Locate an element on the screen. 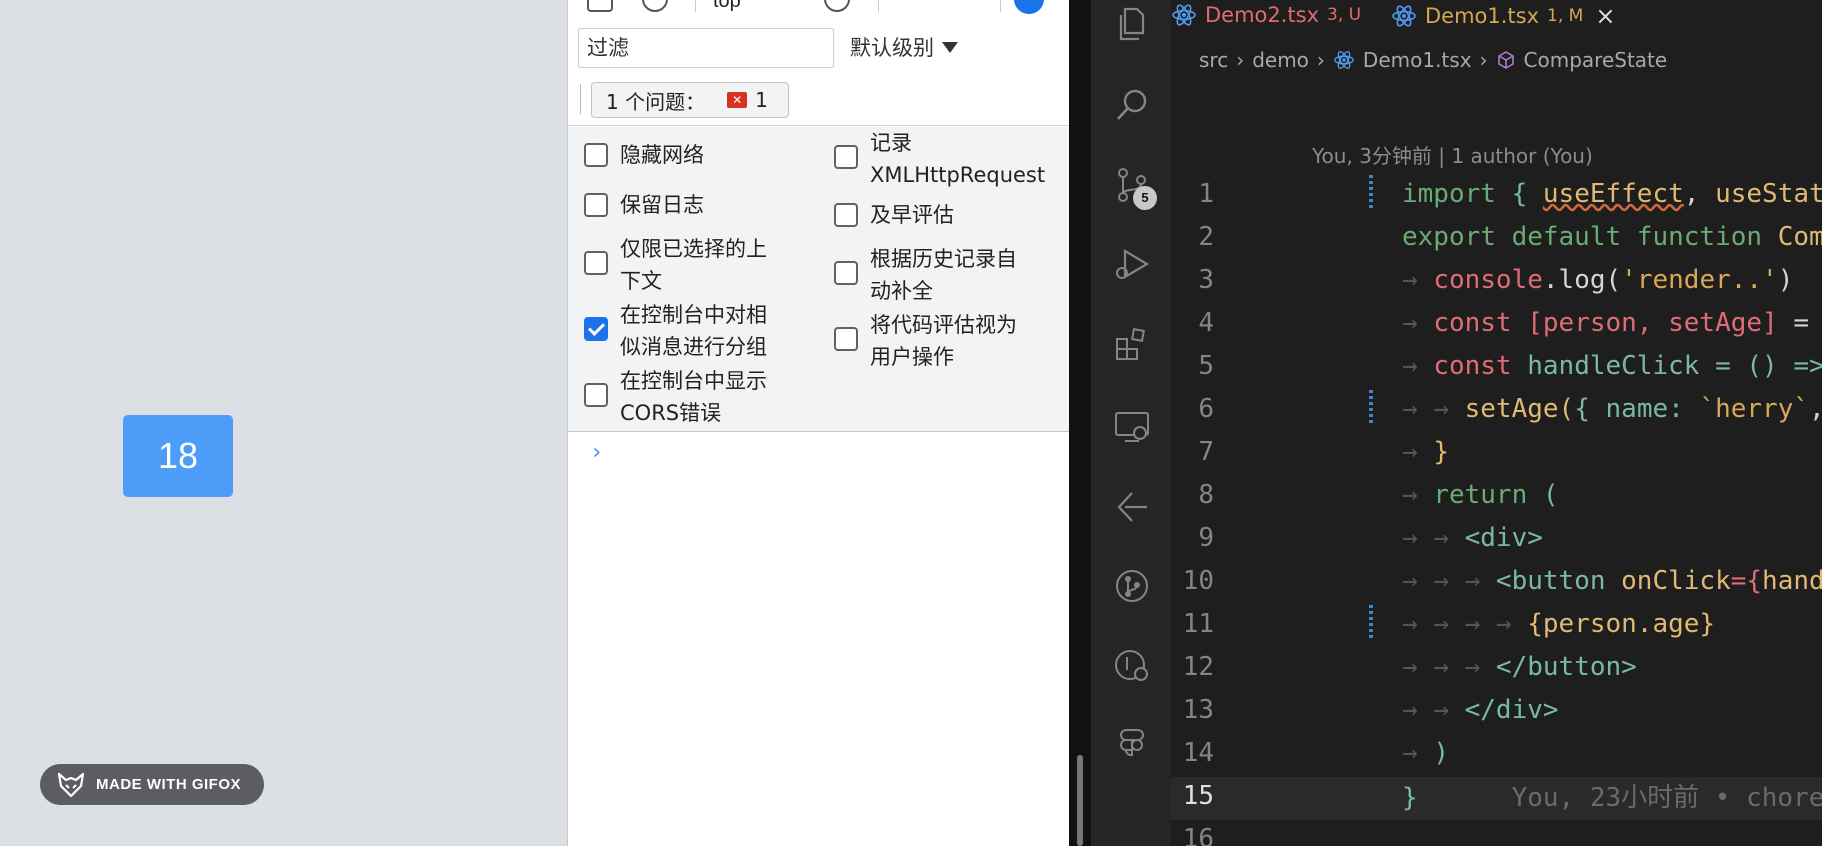 This screenshot has width=1822, height=846. option-label: 在控制台中对相 似消息进行分组 is located at coordinates (693, 331).